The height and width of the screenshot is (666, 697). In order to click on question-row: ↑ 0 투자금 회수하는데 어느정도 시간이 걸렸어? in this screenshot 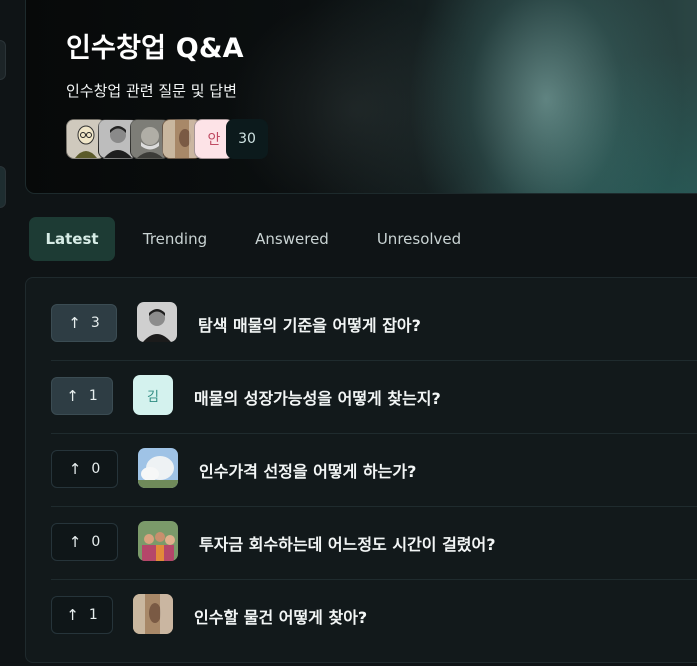, I will do `click(374, 543)`.